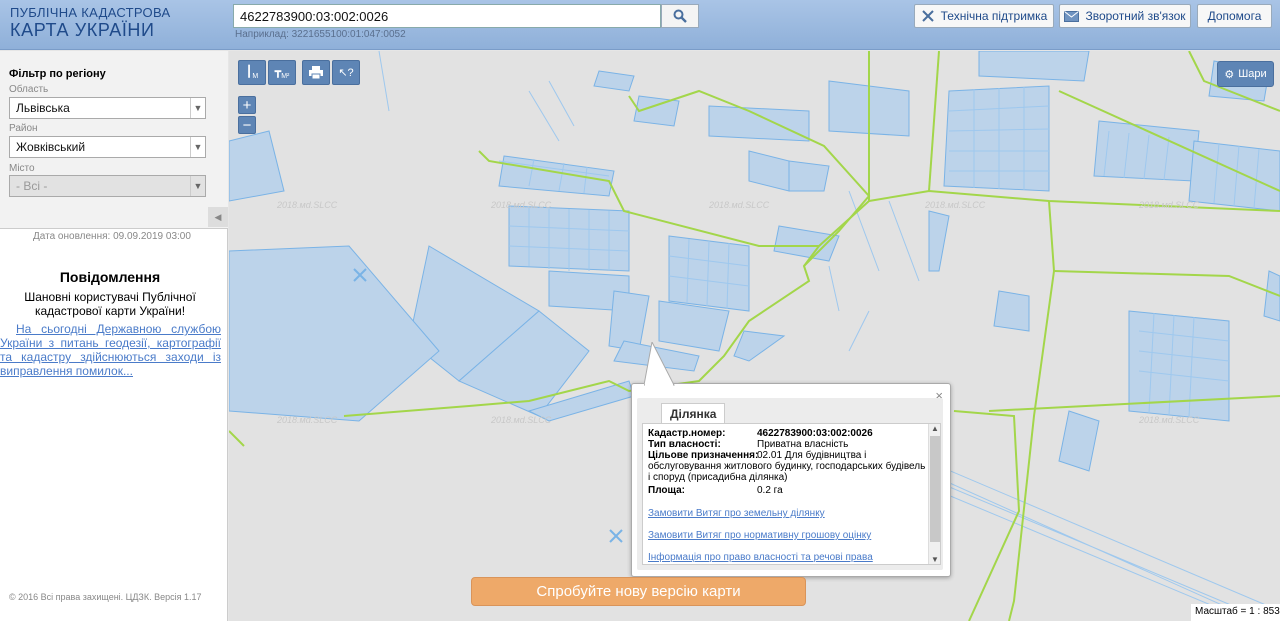  Describe the element at coordinates (1135, 16) in the screenshot. I see `feedback-label: Зворотний зв'язок` at that location.